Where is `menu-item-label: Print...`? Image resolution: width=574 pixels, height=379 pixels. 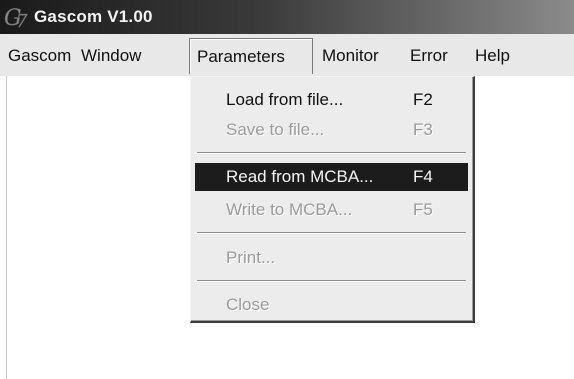
menu-item-label: Print... is located at coordinates (251, 257).